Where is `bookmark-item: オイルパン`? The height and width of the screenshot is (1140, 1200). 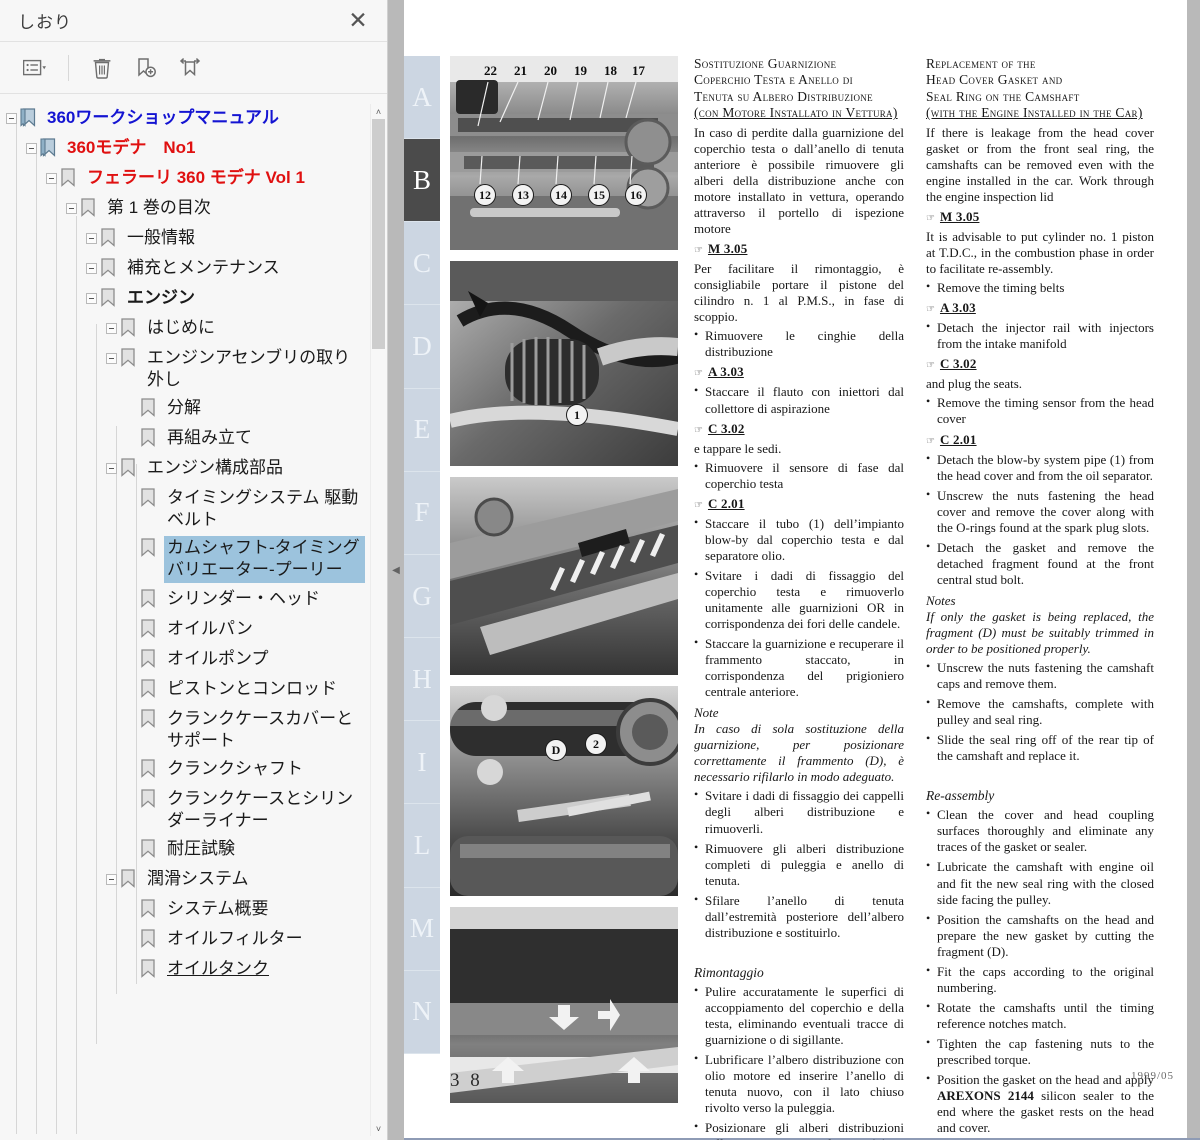
bookmark-item: オイルパン is located at coordinates (182, 630).